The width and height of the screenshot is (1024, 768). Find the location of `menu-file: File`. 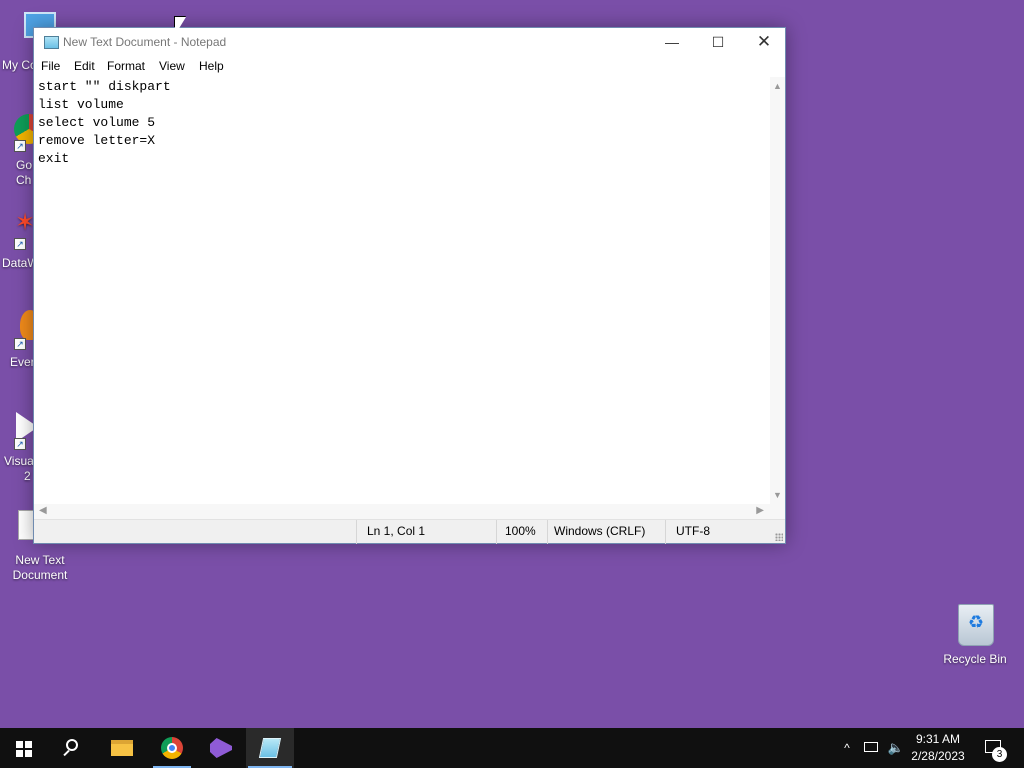

menu-file: File is located at coordinates (50, 66).